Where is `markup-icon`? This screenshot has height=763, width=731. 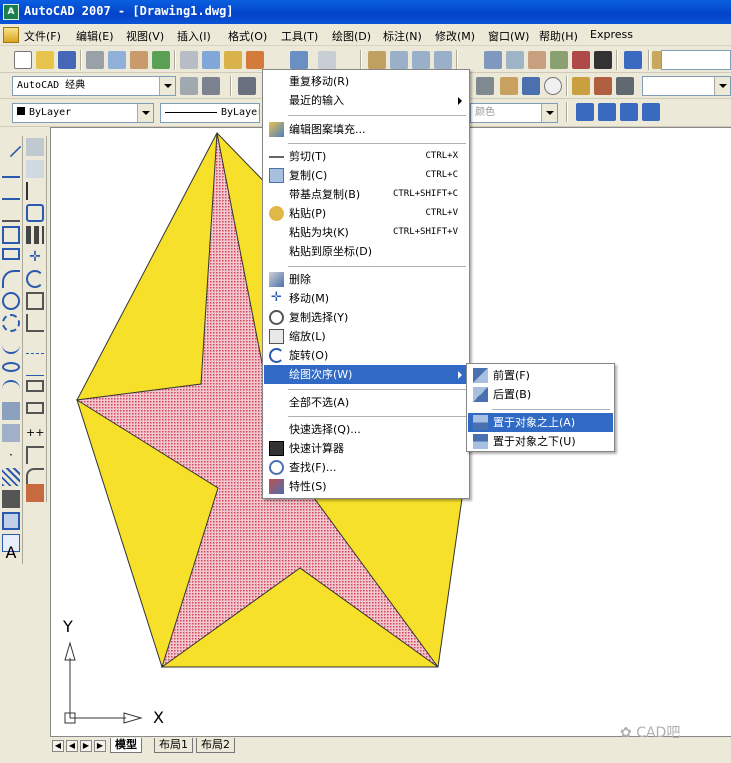
markup-icon is located at coordinates (581, 60).